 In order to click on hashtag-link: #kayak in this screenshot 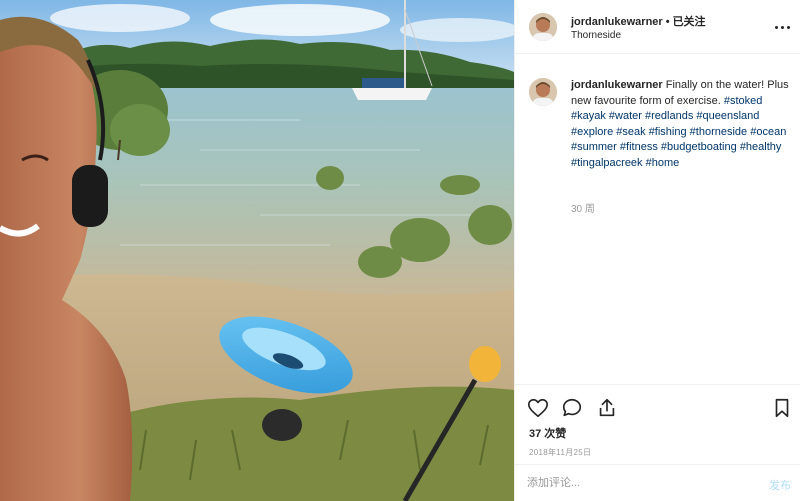, I will do `click(588, 116)`.